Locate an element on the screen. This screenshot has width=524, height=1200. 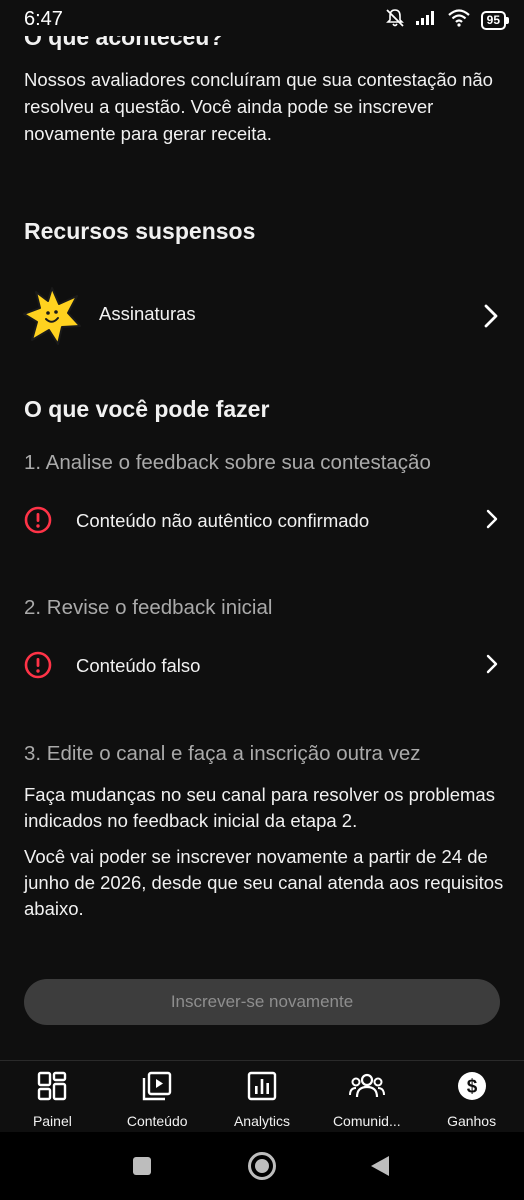
community-icon is located at coordinates (366, 1088).